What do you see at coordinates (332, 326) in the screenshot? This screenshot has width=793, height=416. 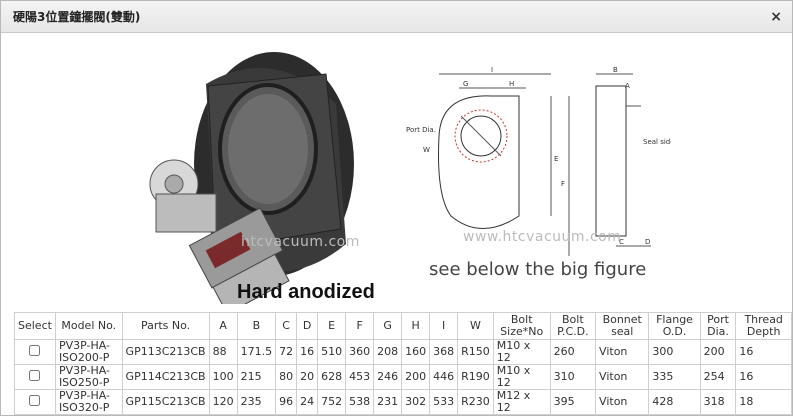 I see `column-header: E` at bounding box center [332, 326].